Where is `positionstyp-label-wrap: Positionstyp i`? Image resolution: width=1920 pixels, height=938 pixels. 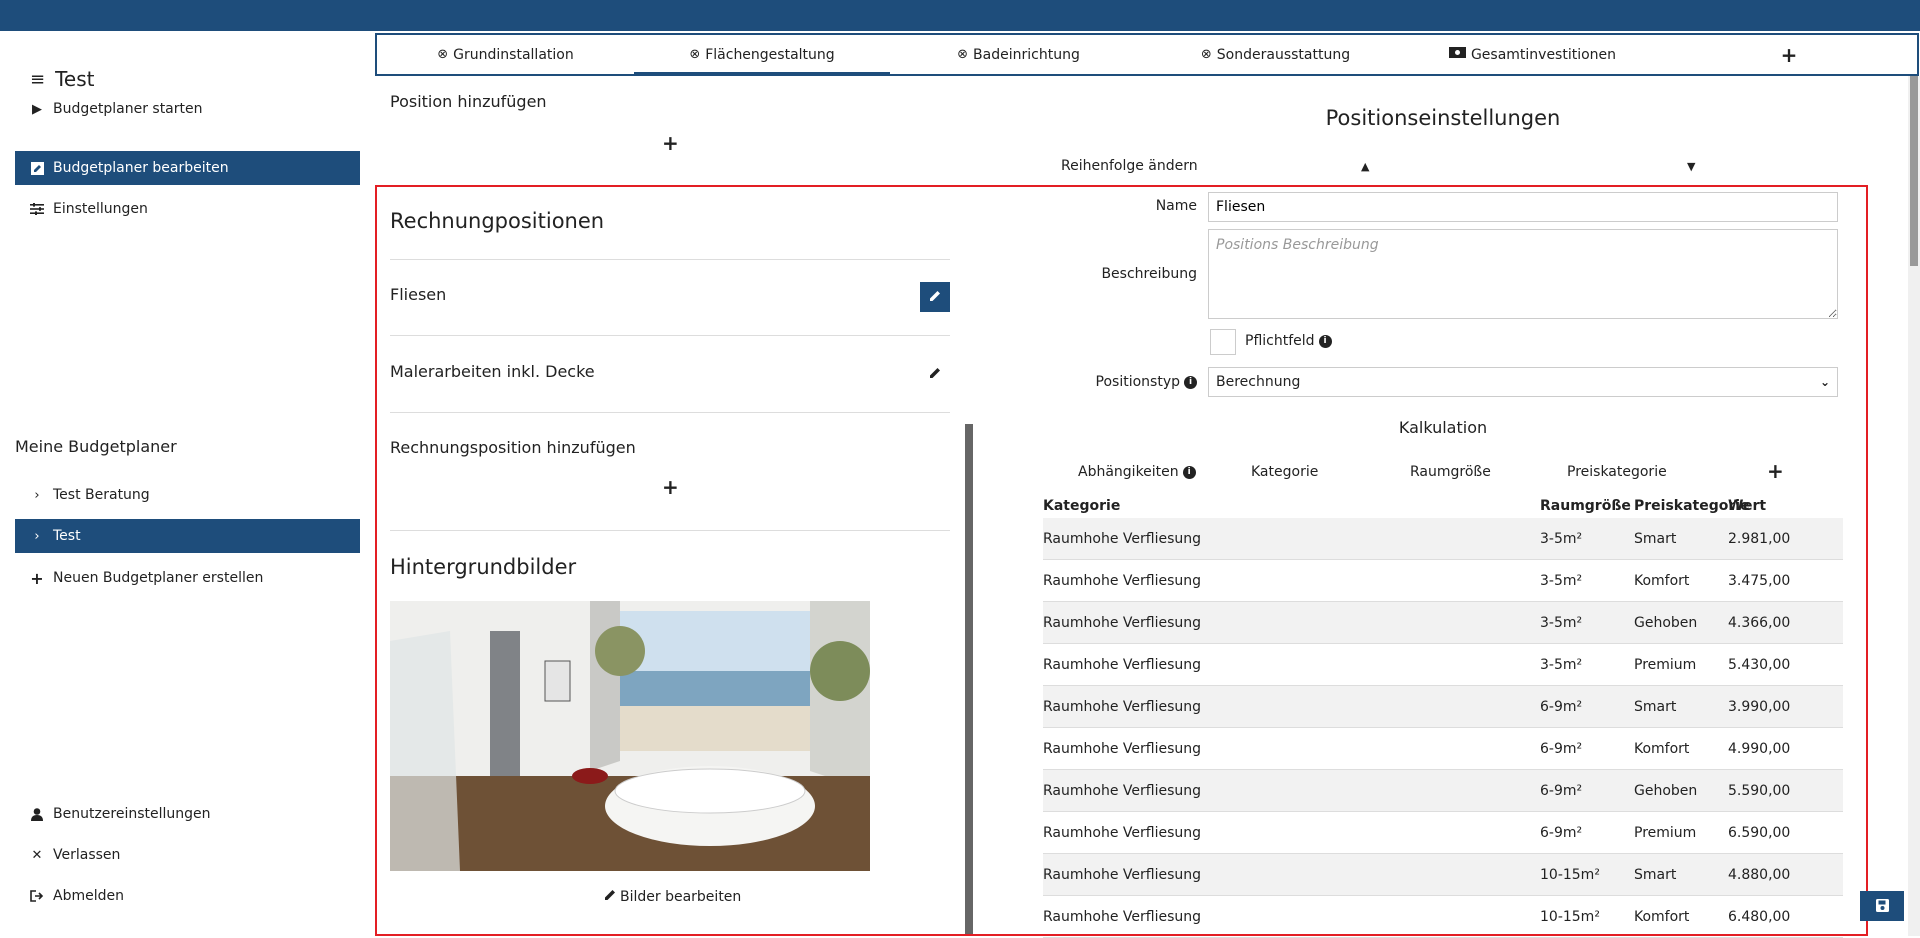 positionstyp-label-wrap: Positionstyp i is located at coordinates (1146, 382).